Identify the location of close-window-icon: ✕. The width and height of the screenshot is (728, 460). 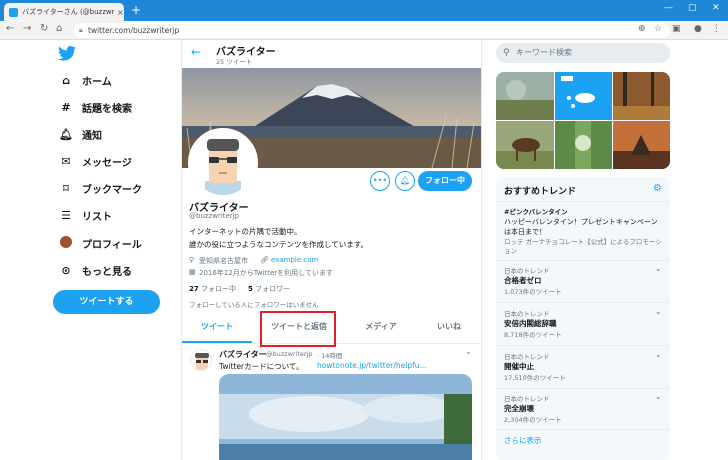
(716, 8).